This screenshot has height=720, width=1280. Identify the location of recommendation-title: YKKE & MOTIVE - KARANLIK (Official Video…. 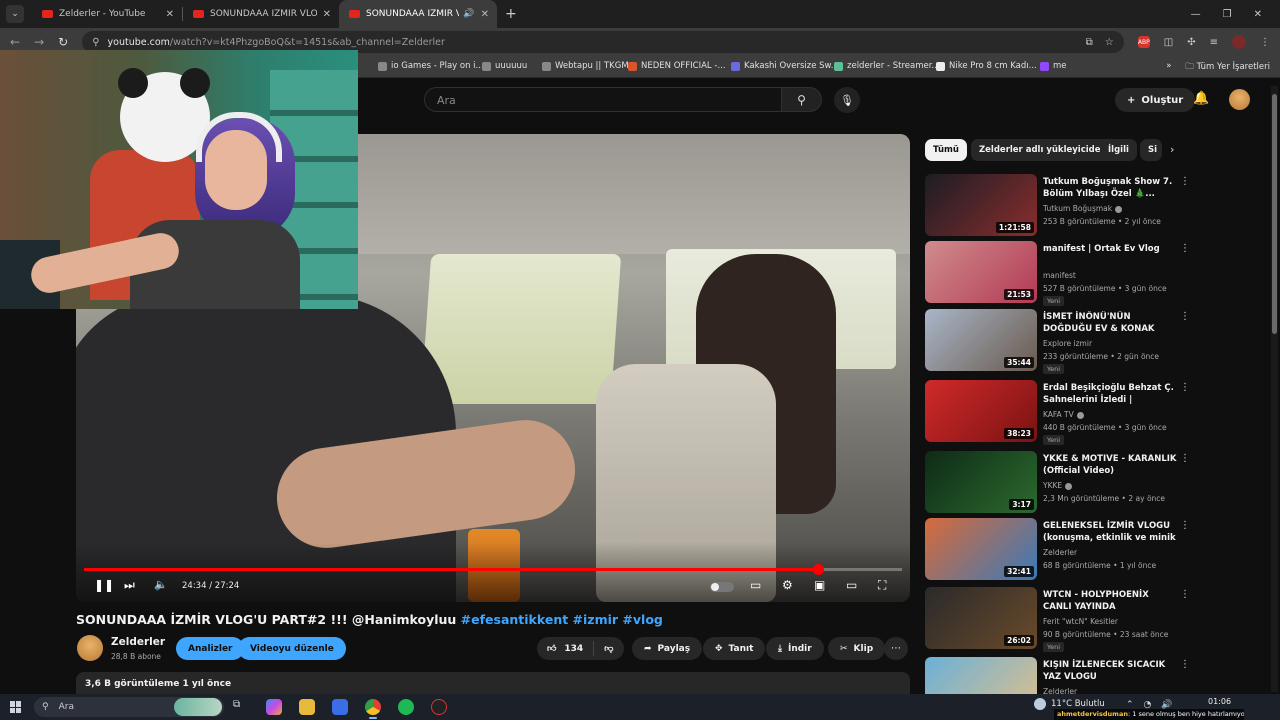
(1111, 465).